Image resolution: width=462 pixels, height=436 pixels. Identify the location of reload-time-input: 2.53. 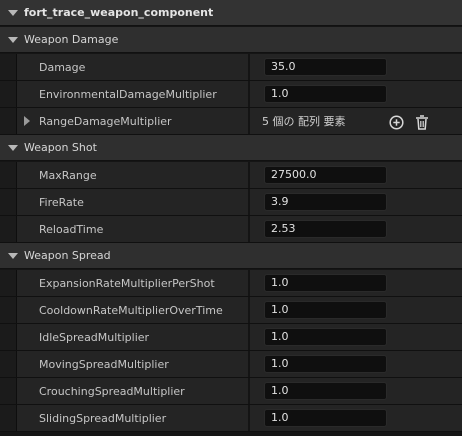
(325, 229).